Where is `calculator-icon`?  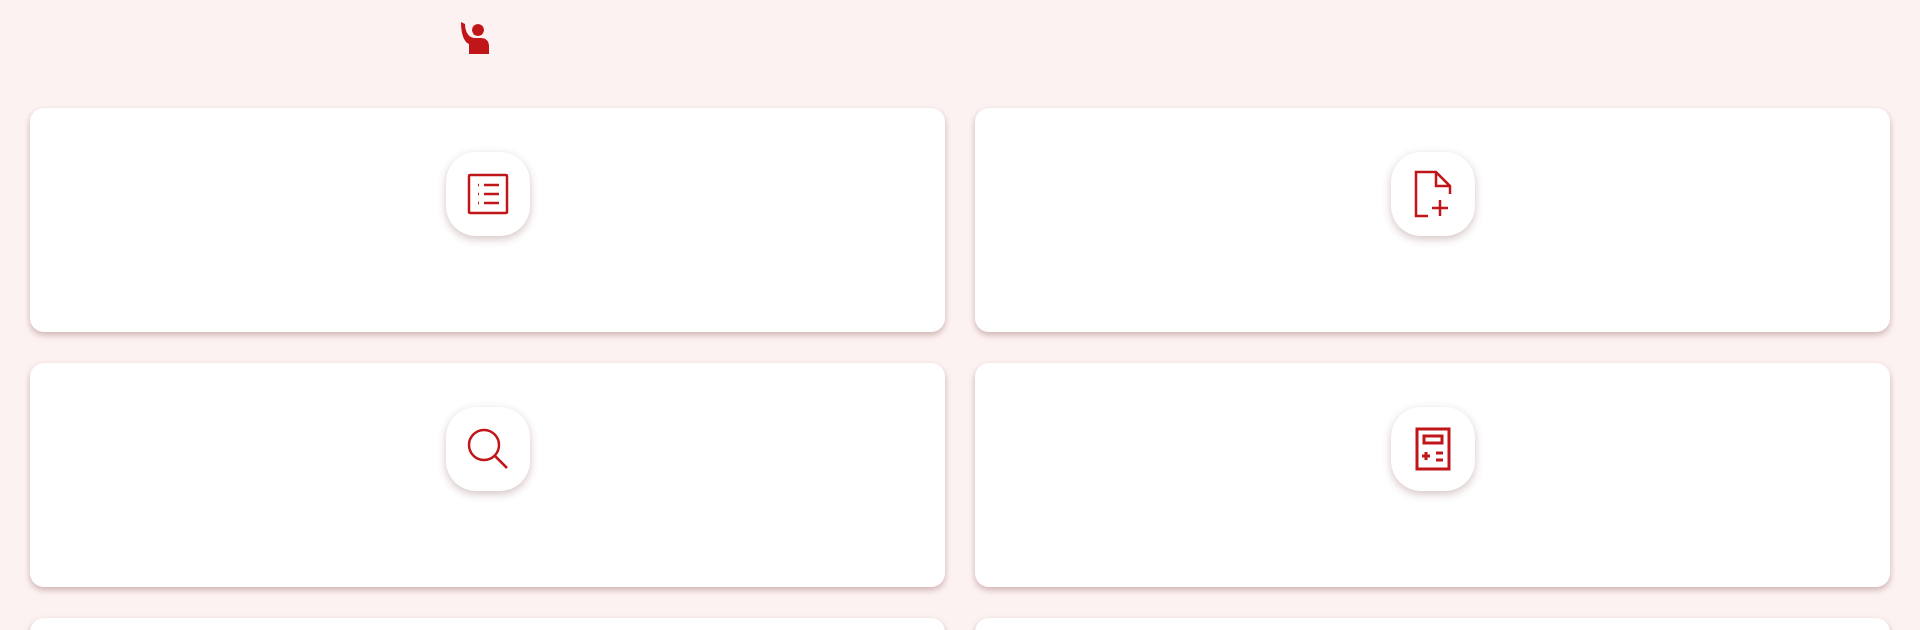 calculator-icon is located at coordinates (1432, 449).